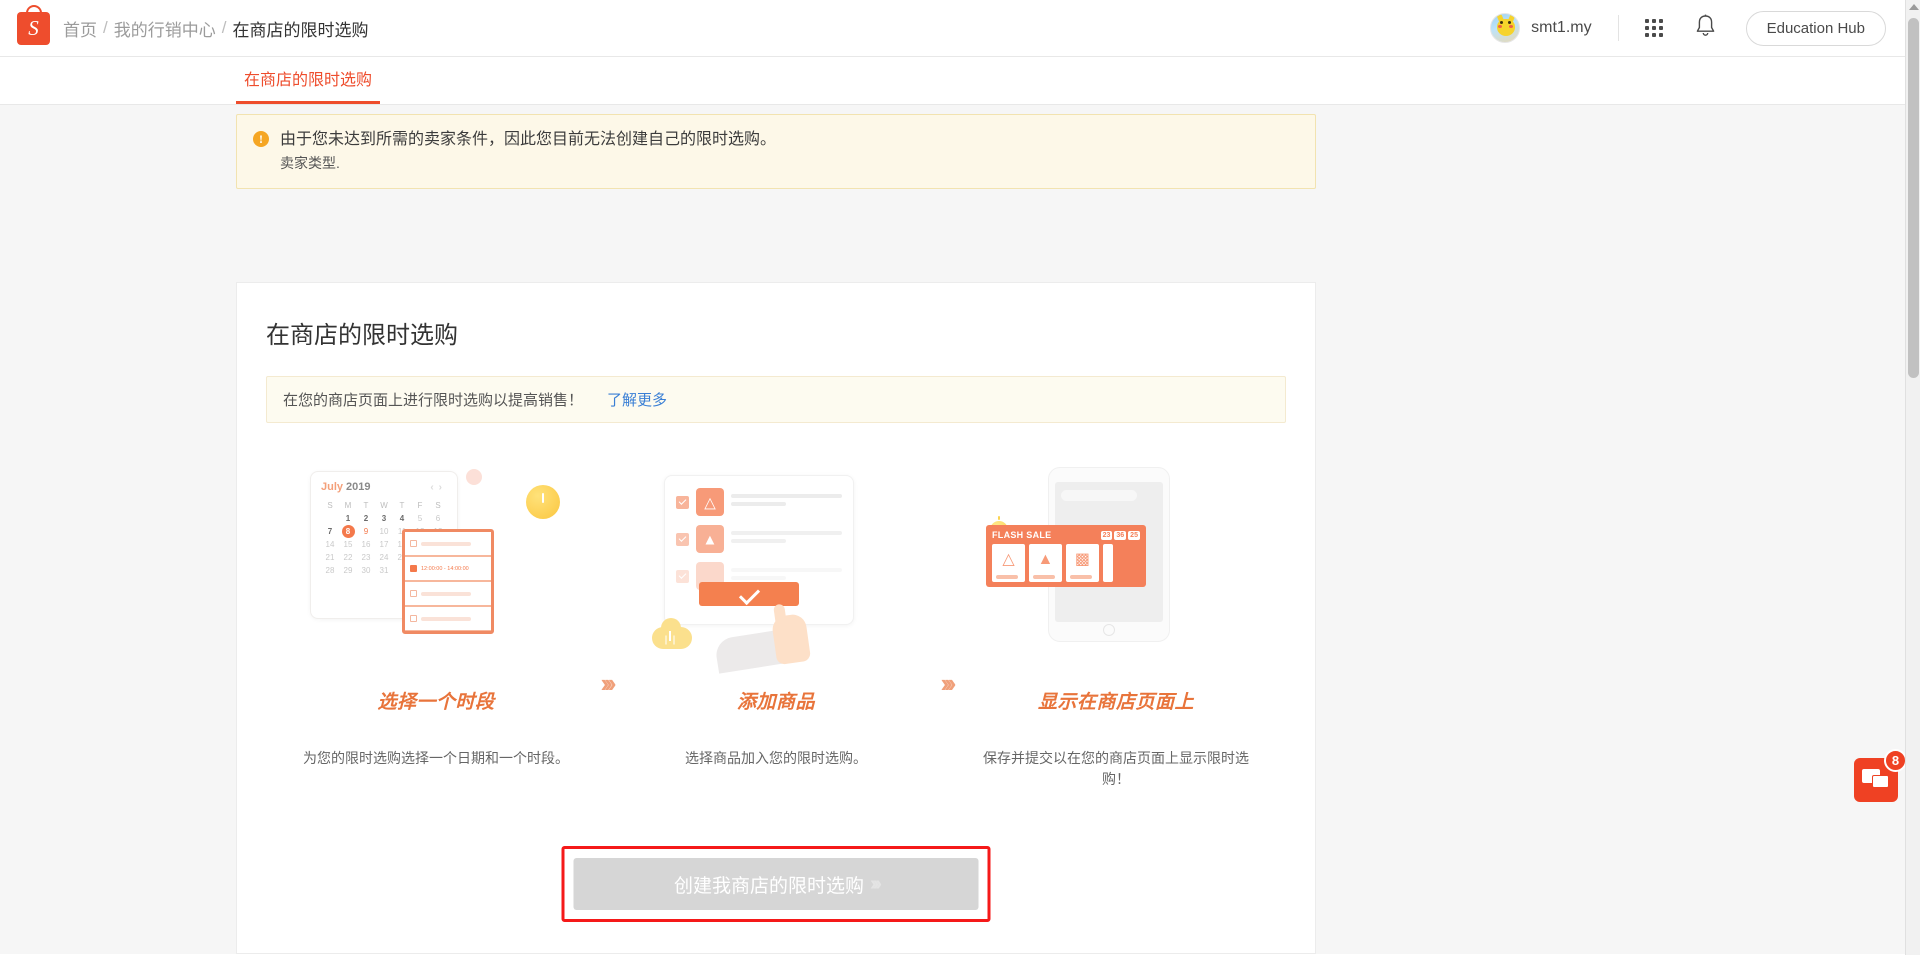 The height and width of the screenshot is (955, 1920). I want to click on calendar-day: 22, so click(348, 557).